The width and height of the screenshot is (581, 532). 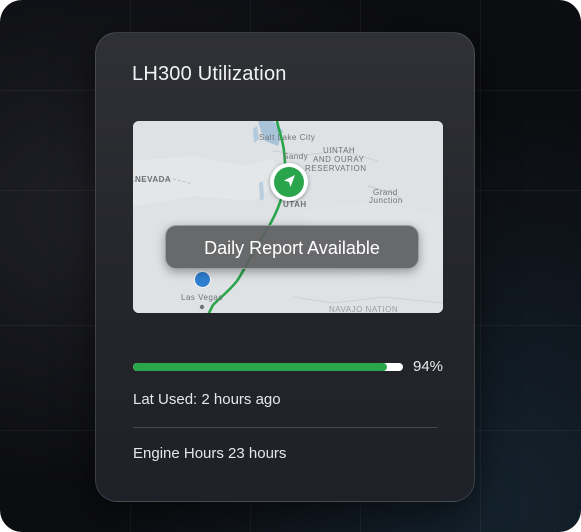 I want to click on current-location-dot, so click(x=202, y=279).